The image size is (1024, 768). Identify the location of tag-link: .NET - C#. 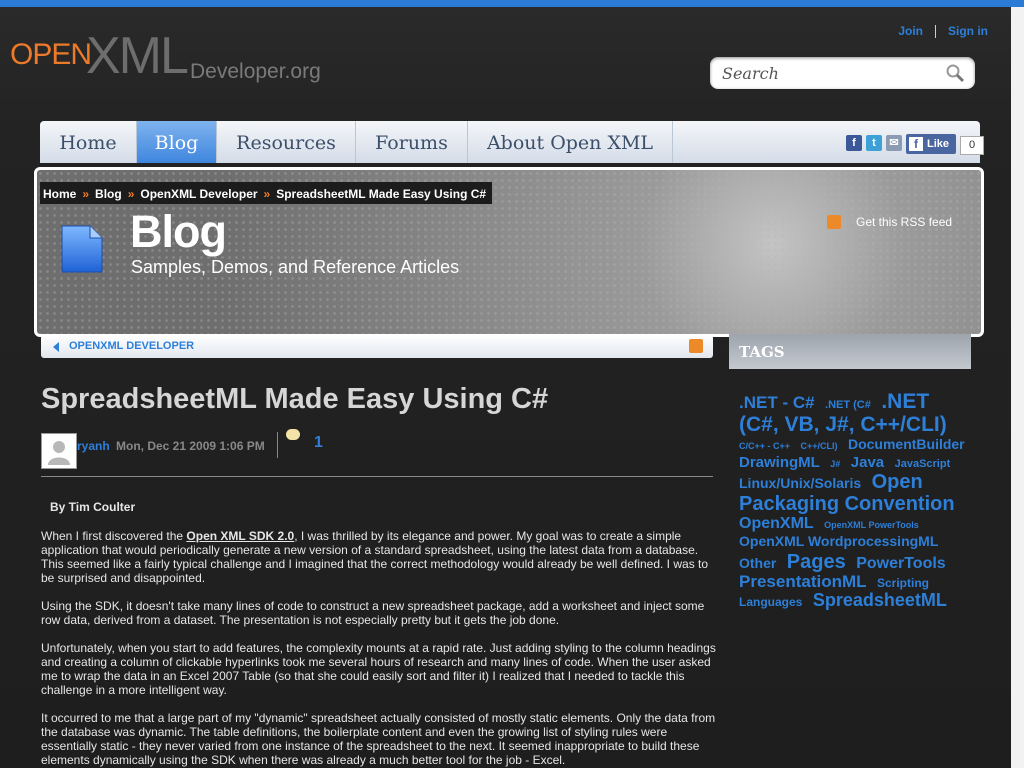
(777, 402).